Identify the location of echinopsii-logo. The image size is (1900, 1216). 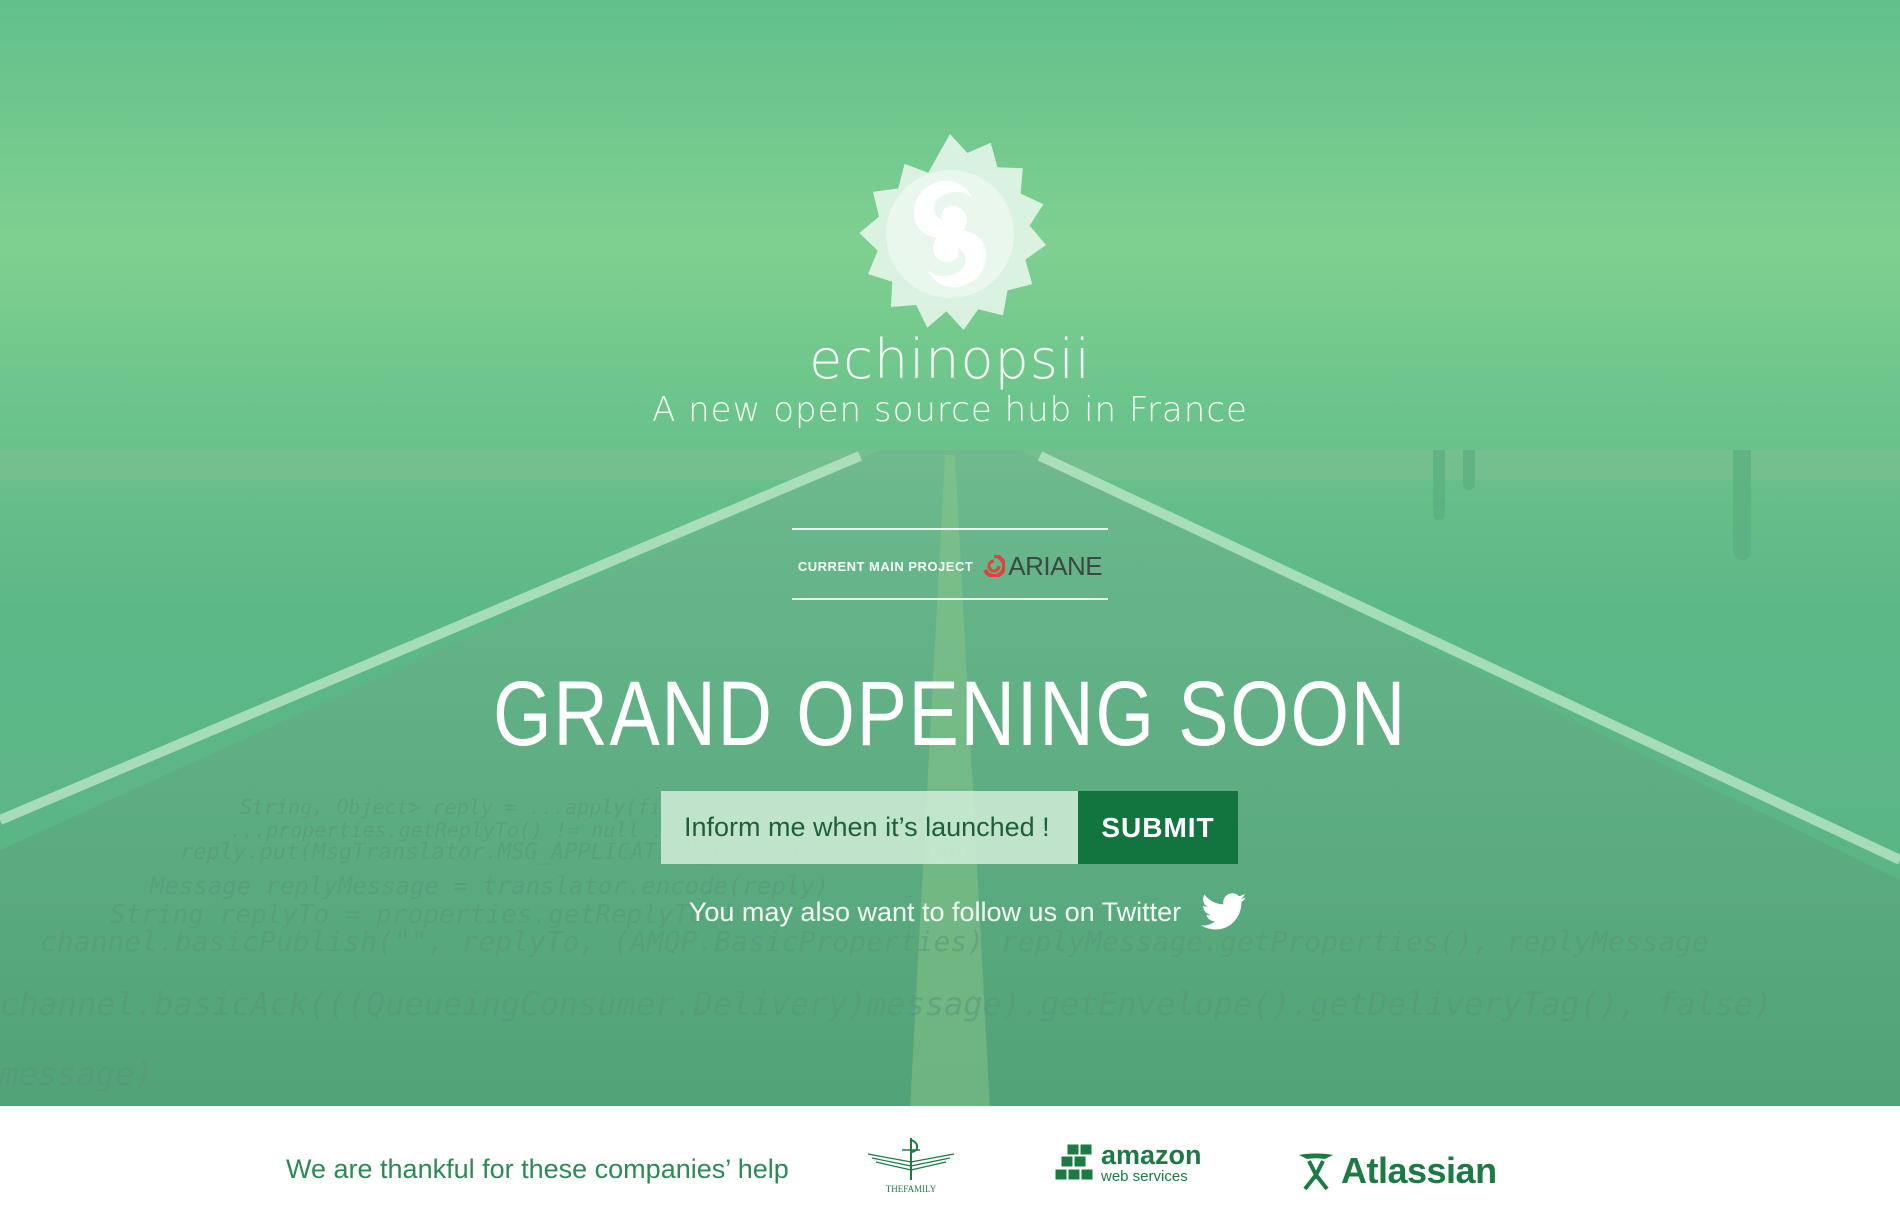
(950, 234).